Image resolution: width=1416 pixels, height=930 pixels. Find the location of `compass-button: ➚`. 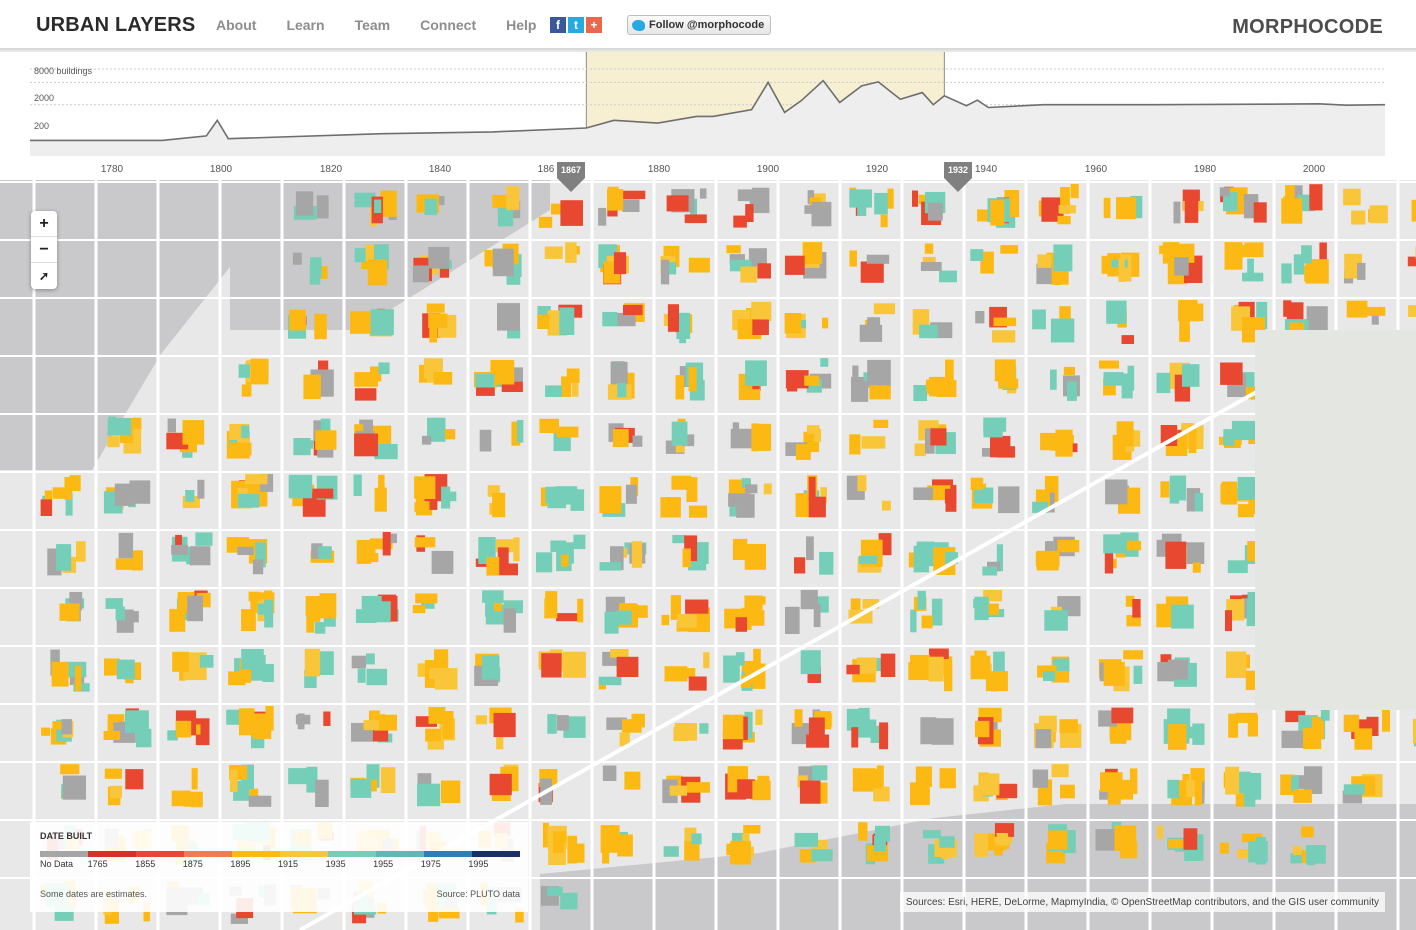

compass-button: ➚ is located at coordinates (44, 276).